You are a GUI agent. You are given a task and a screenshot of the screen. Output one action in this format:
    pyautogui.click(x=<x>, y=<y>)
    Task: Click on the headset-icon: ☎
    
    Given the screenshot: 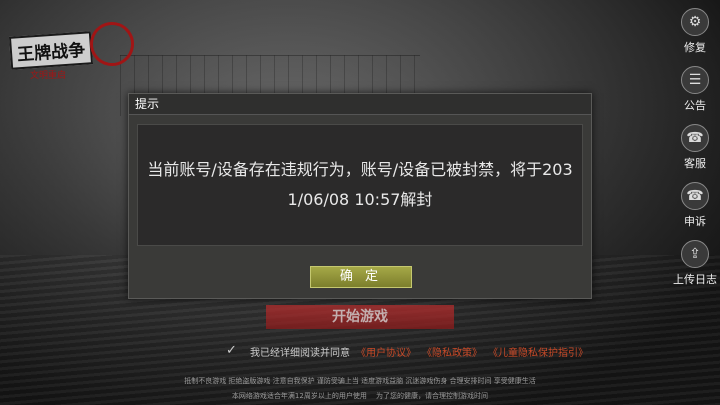 What is the action you would take?
    pyautogui.click(x=695, y=138)
    